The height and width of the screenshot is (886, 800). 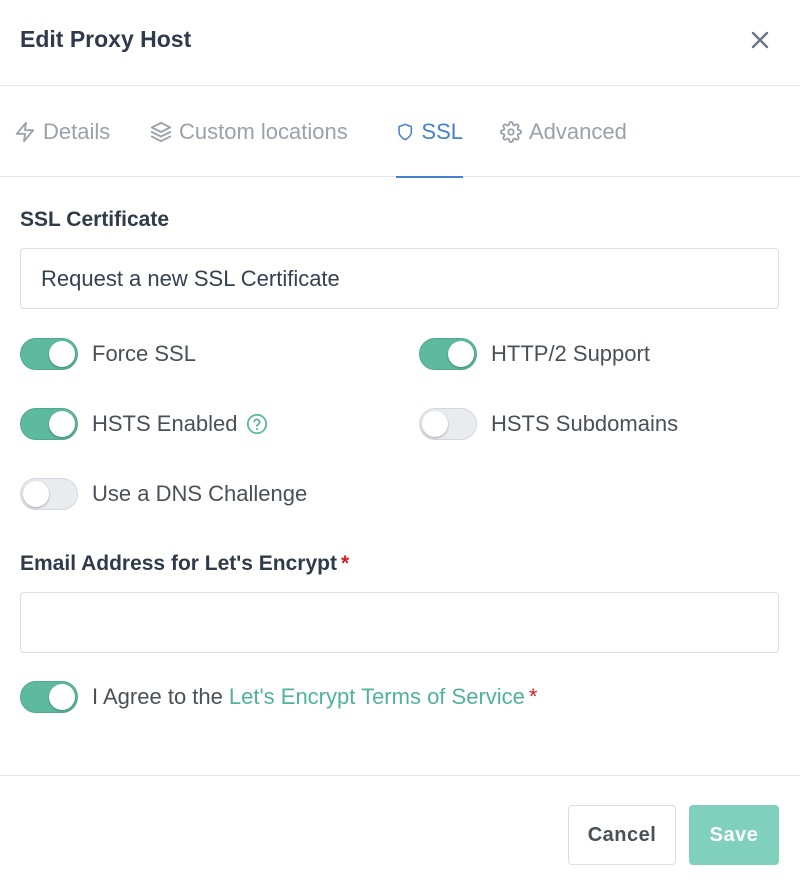 I want to click on tab-details: Details, so click(x=62, y=131).